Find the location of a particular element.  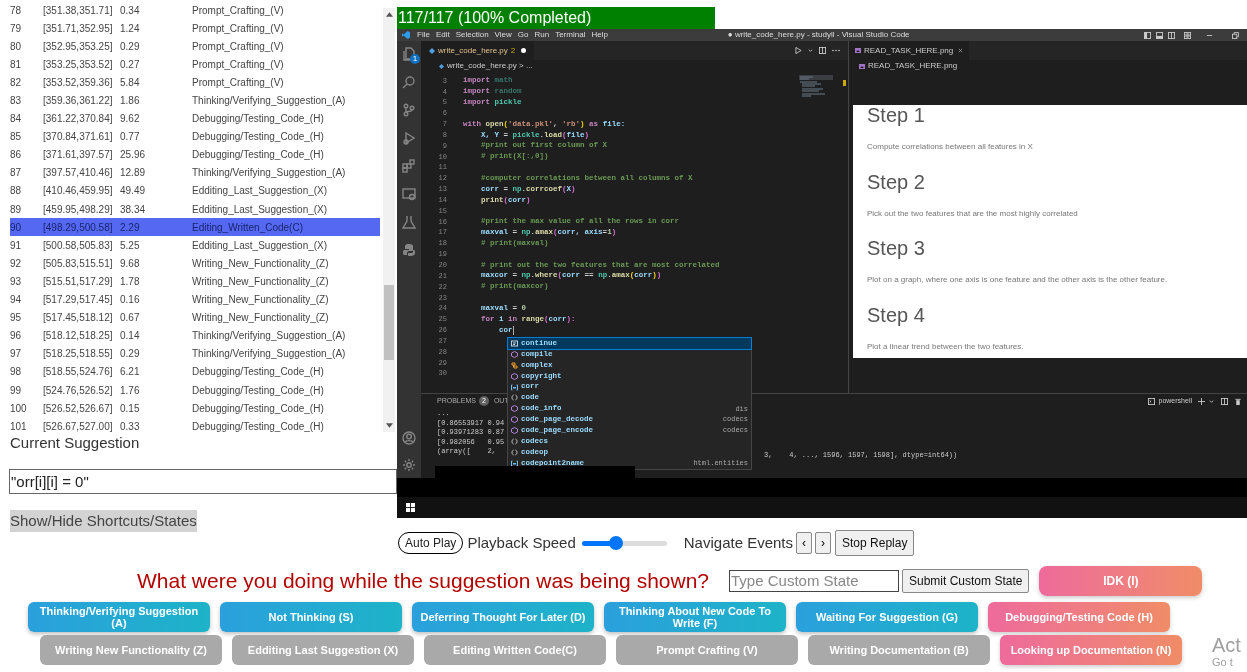

speed-slider is located at coordinates (624, 543).